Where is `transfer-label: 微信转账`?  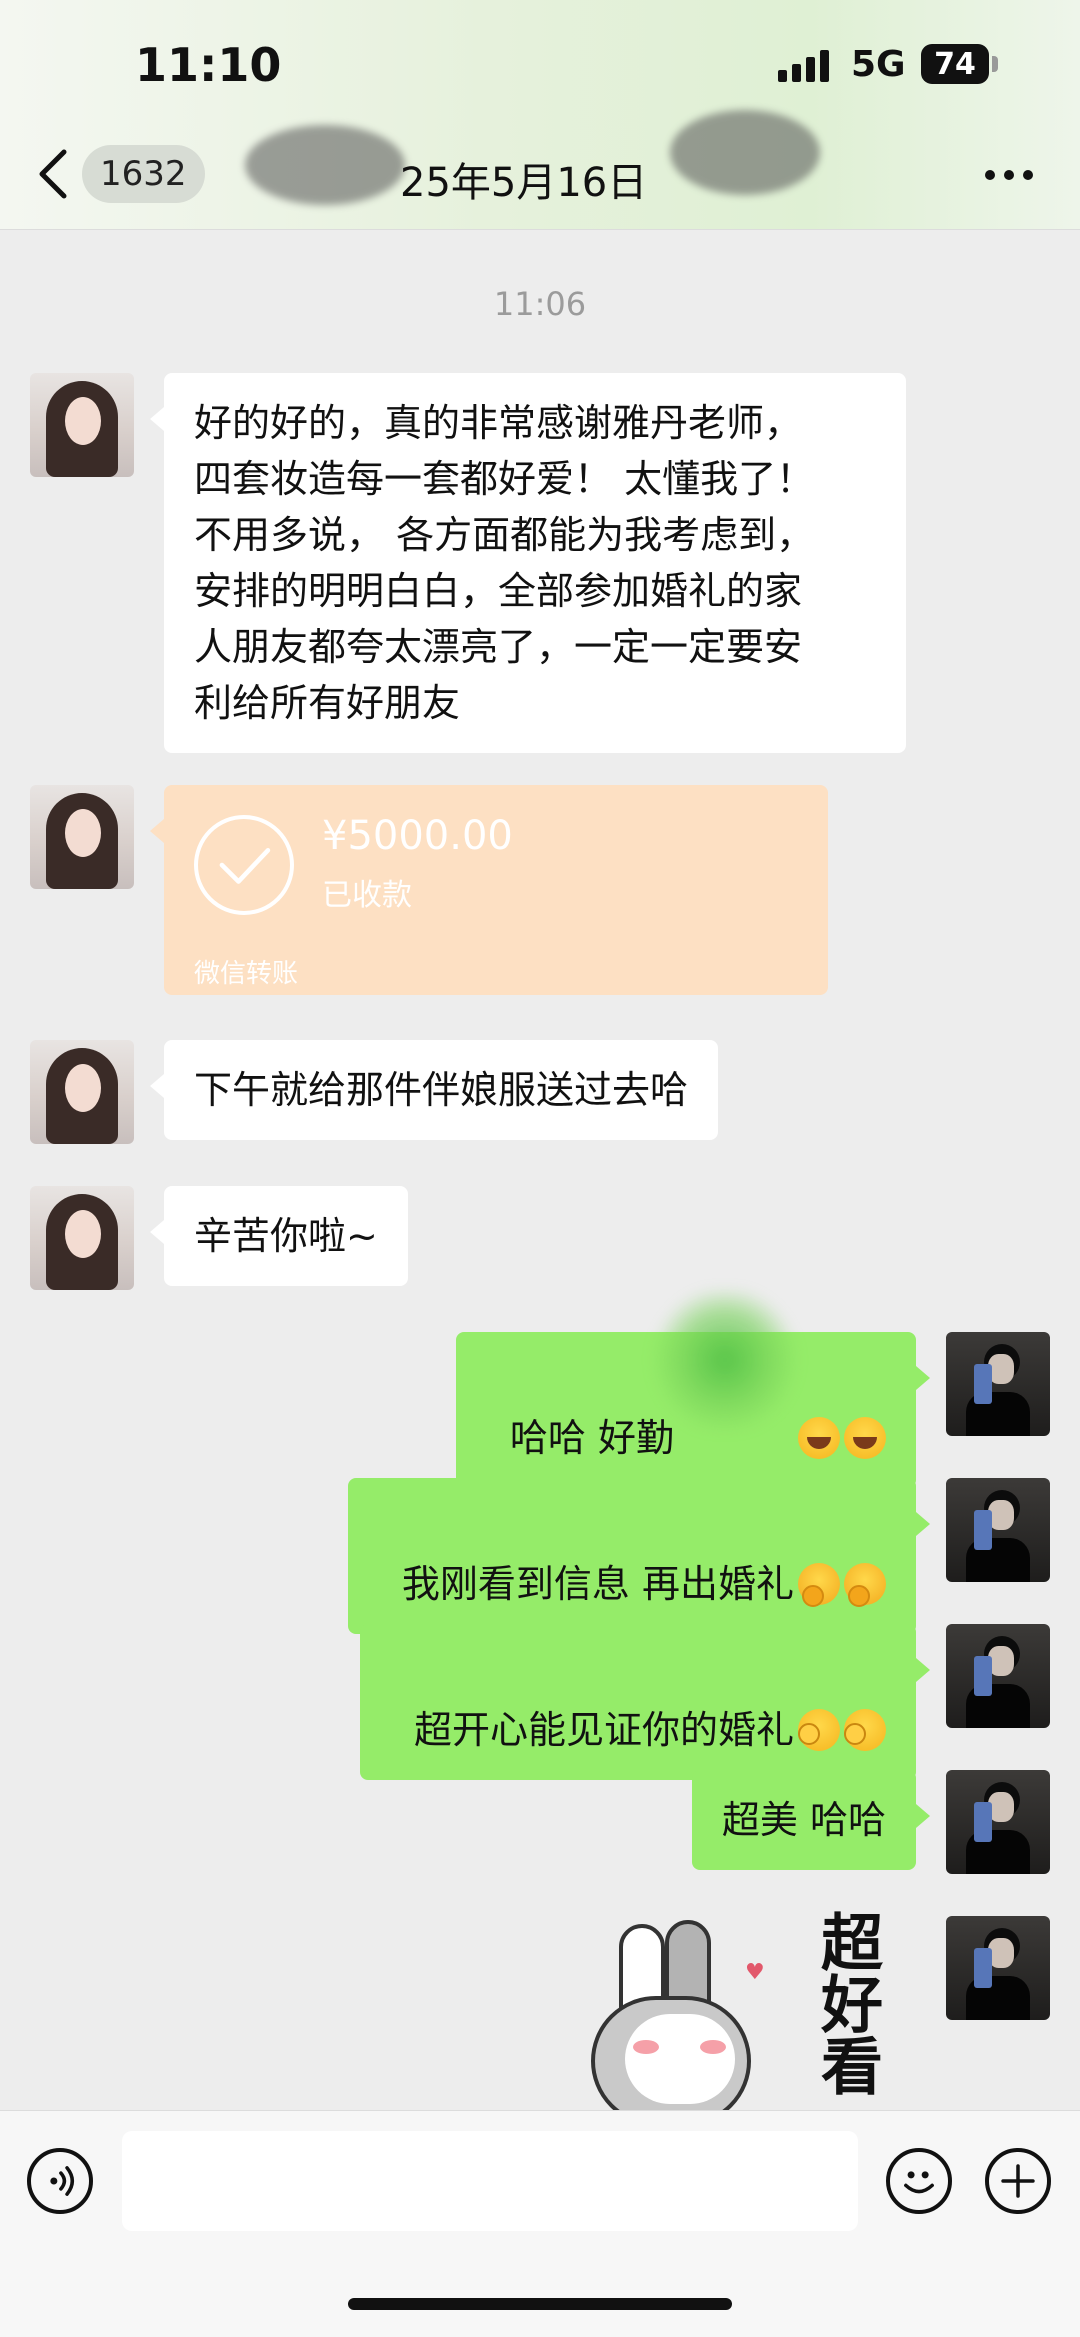
transfer-label: 微信转账 is located at coordinates (246, 974).